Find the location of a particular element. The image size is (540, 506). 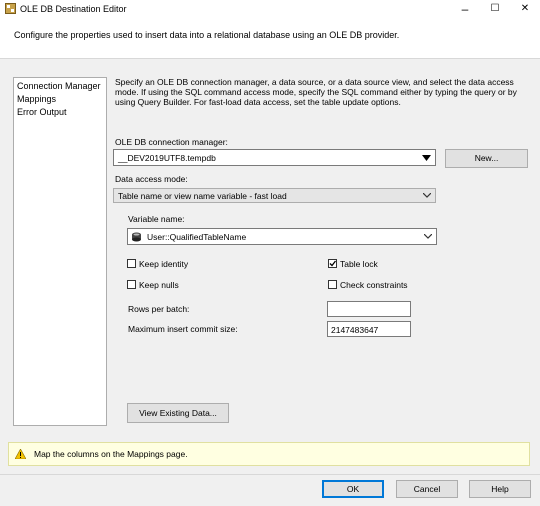

check-constraints-label: Check constraints is located at coordinates (374, 285).